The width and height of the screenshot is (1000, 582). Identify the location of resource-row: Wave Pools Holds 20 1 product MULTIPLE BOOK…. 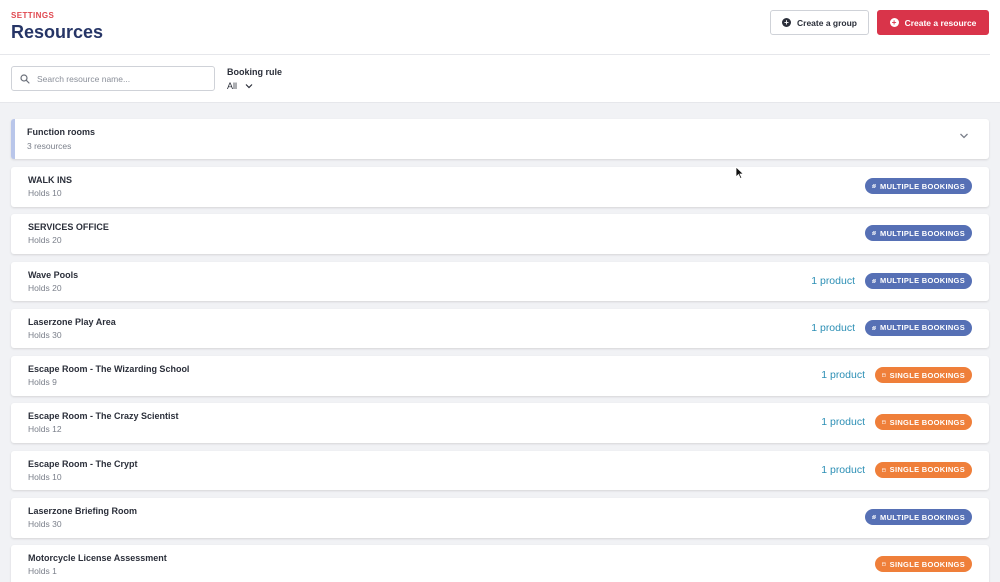
(500, 281).